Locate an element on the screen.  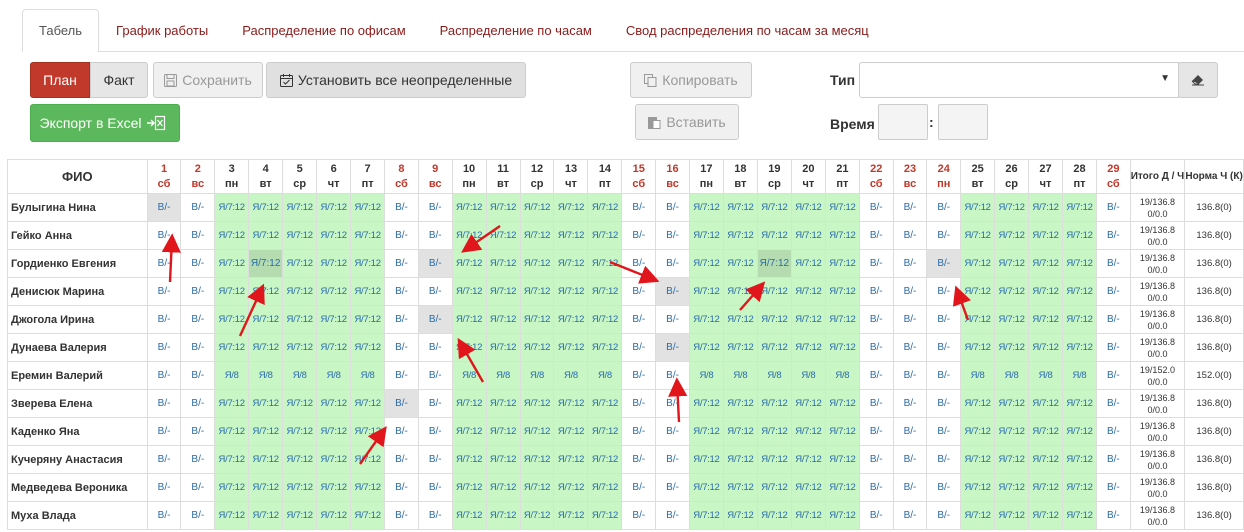
day-column-header: 17 пн is located at coordinates (706, 176).